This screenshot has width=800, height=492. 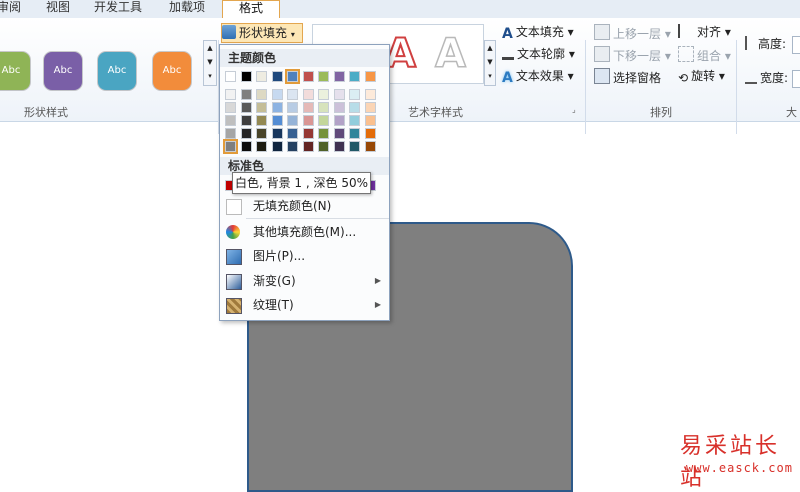 I want to click on gradient-label: 渐变(G), so click(x=274, y=281).